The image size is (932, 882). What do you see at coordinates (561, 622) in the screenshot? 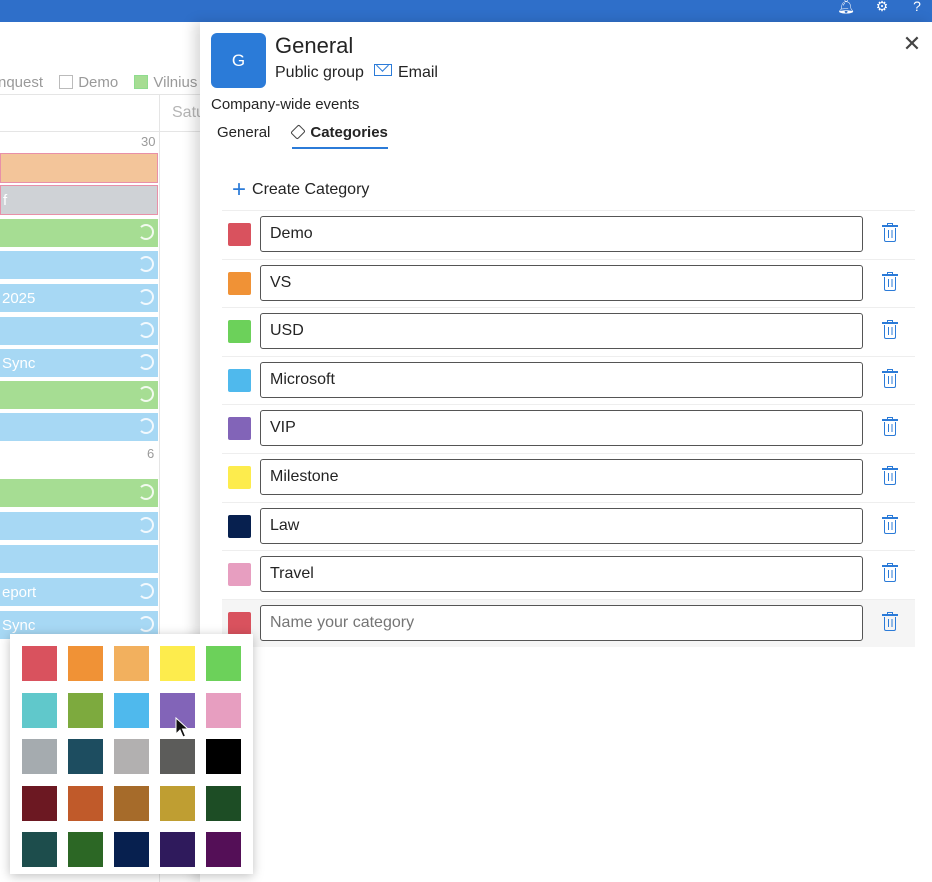
I see `new-category-name-input` at bounding box center [561, 622].